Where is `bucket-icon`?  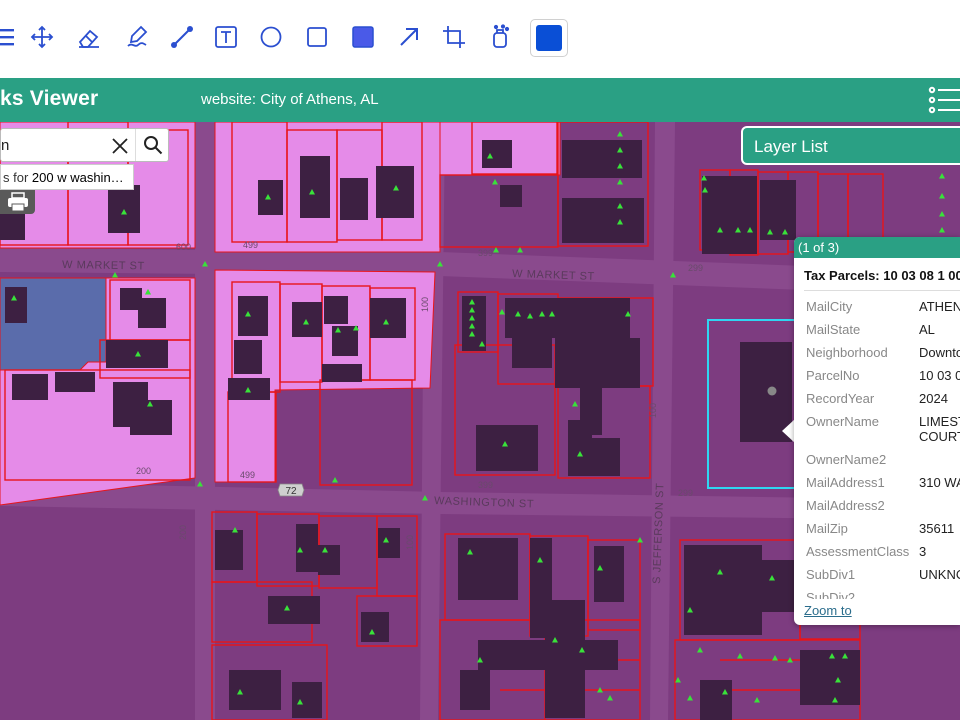 bucket-icon is located at coordinates (501, 36).